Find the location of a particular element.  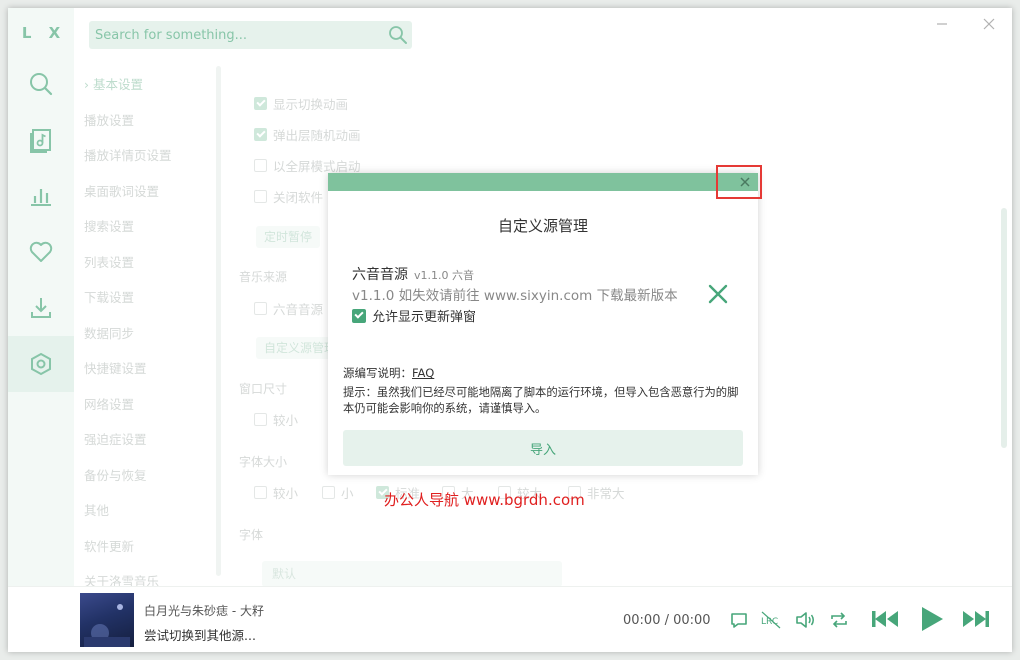

previous-icon is located at coordinates (885, 619).